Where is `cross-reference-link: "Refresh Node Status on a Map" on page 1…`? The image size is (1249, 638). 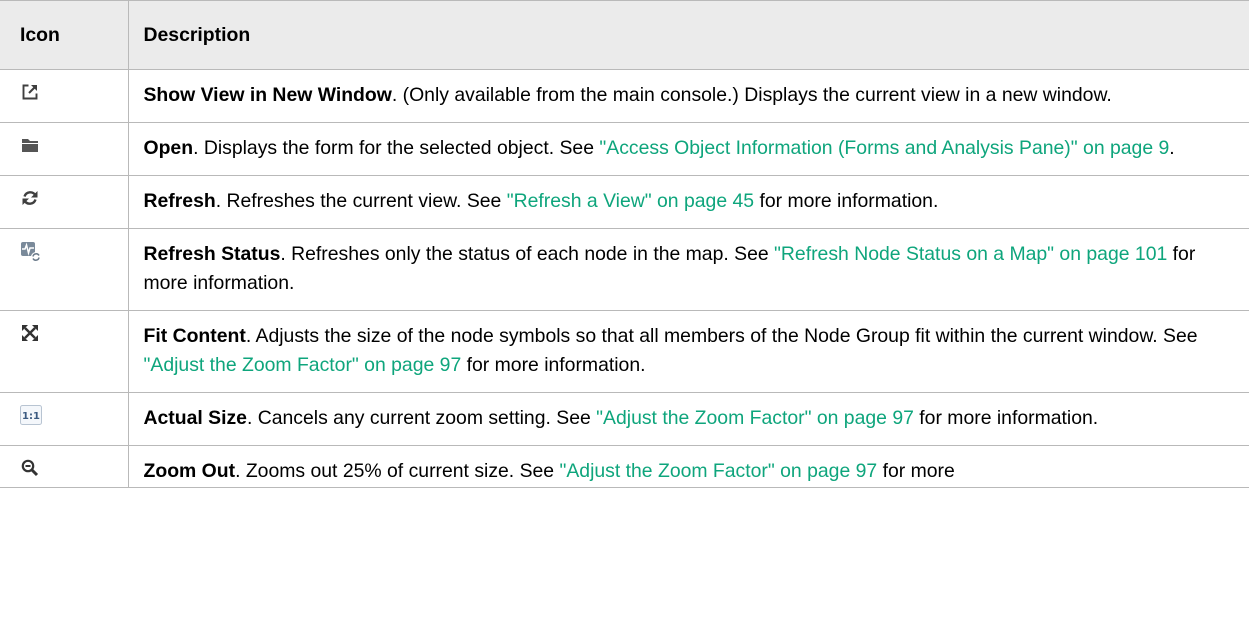 cross-reference-link: "Refresh Node Status on a Map" on page 1… is located at coordinates (970, 254).